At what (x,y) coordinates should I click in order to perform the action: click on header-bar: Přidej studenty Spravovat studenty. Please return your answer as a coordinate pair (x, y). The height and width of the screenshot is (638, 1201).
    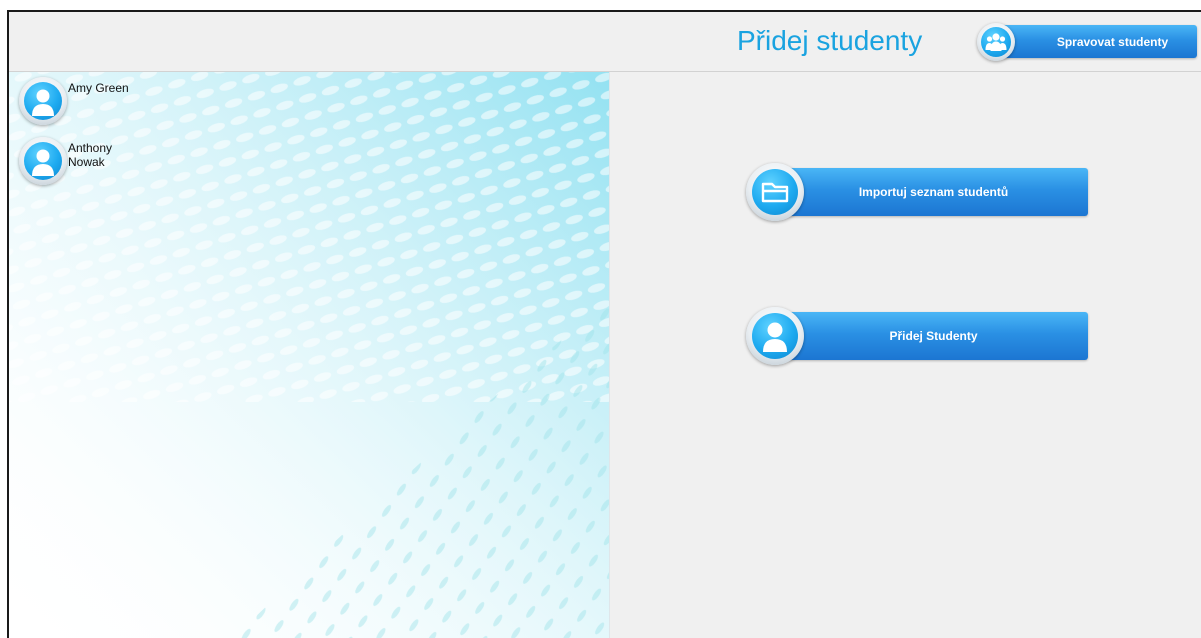
    Looking at the image, I should click on (605, 42).